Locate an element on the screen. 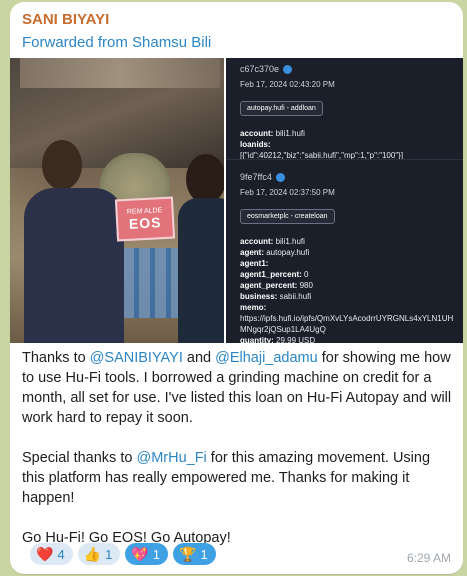 This screenshot has height=576, width=467. reaction-heart: ❤️ 4 is located at coordinates (51, 554).